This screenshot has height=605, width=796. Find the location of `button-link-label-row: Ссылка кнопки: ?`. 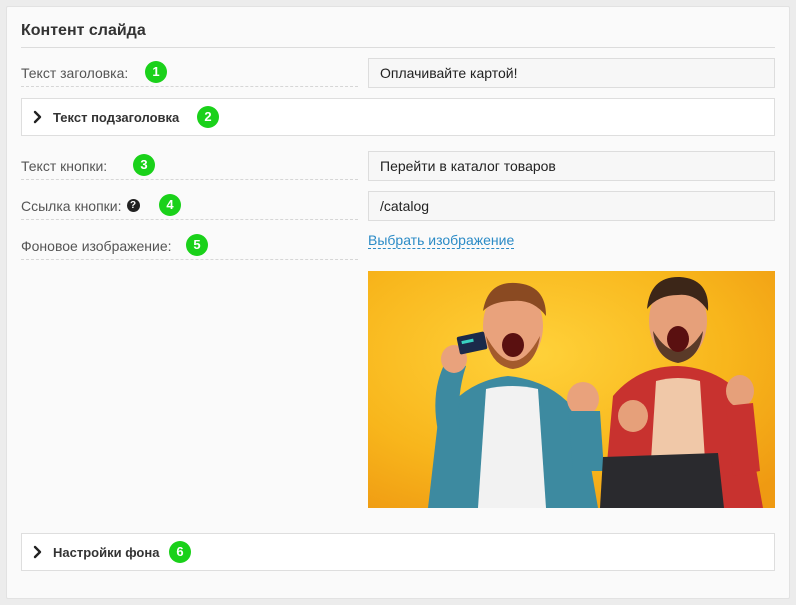

button-link-label-row: Ссылка кнопки: ? is located at coordinates (189, 206).